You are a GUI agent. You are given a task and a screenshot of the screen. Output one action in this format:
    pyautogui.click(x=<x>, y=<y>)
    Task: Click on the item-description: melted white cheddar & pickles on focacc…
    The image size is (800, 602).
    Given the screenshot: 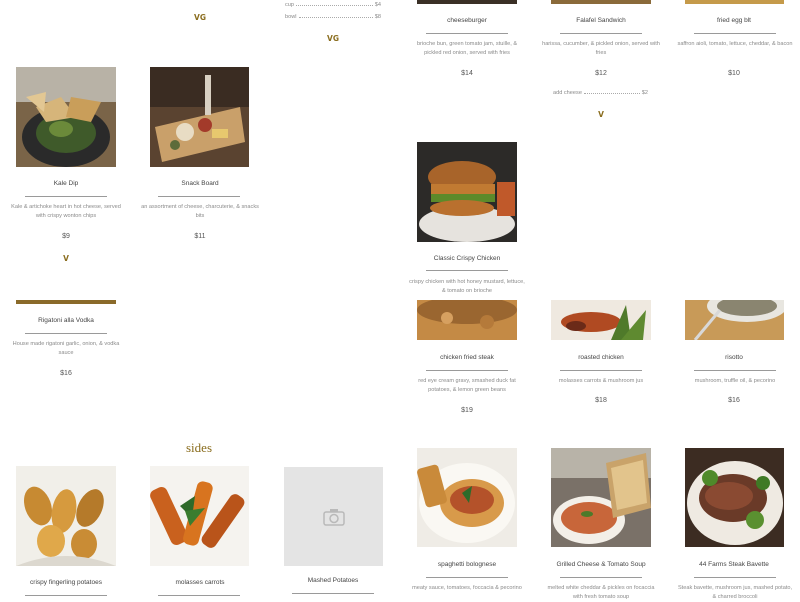 What is the action you would take?
    pyautogui.click(x=601, y=592)
    